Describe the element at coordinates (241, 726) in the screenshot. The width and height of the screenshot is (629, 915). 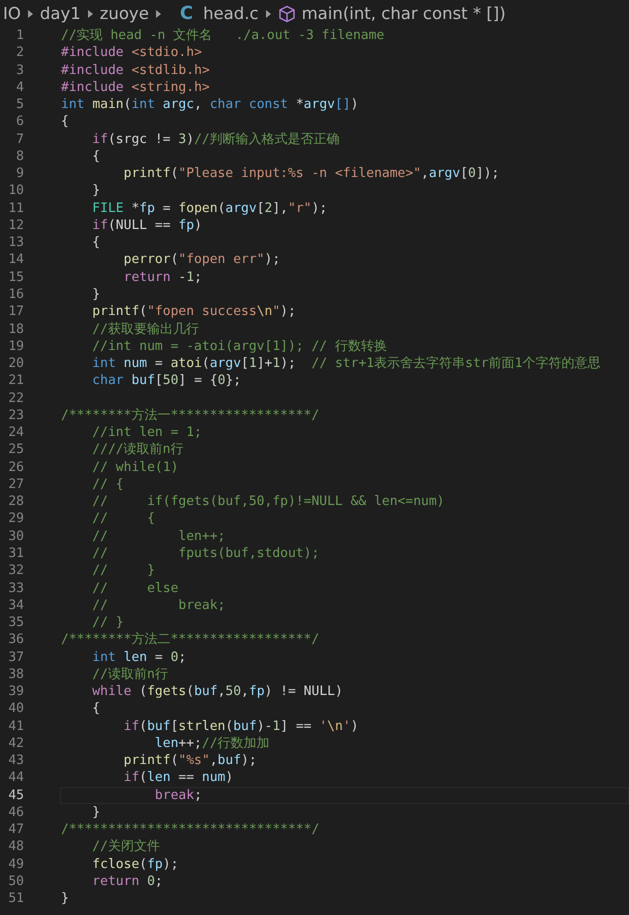
I see `code-line: if(buf[strlen(buf)-1] == '\n')` at that location.